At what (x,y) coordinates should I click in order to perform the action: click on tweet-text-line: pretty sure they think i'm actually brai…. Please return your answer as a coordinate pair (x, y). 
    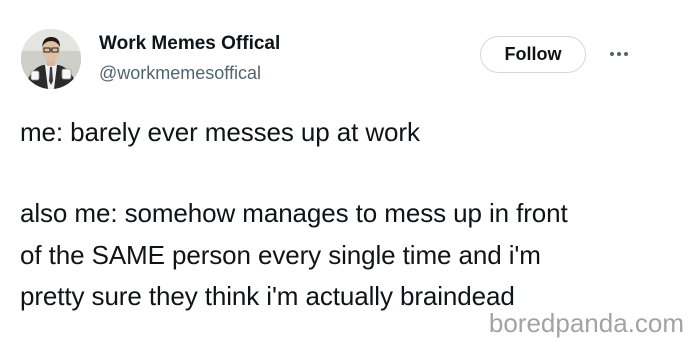
    Looking at the image, I should click on (267, 296).